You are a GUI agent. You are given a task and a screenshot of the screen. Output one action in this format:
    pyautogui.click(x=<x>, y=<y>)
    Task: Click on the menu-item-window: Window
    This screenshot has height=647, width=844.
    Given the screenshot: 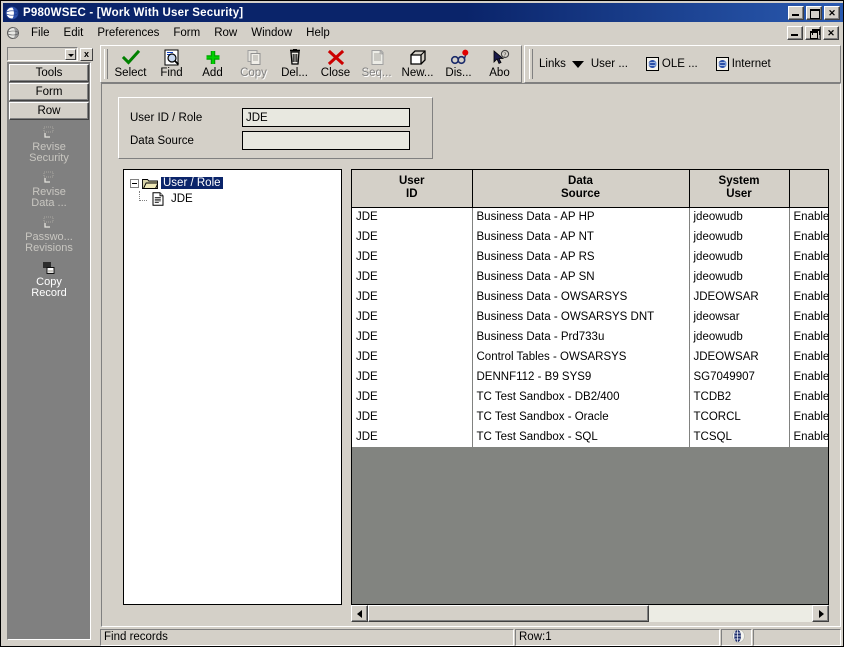 What is the action you would take?
    pyautogui.click(x=271, y=33)
    